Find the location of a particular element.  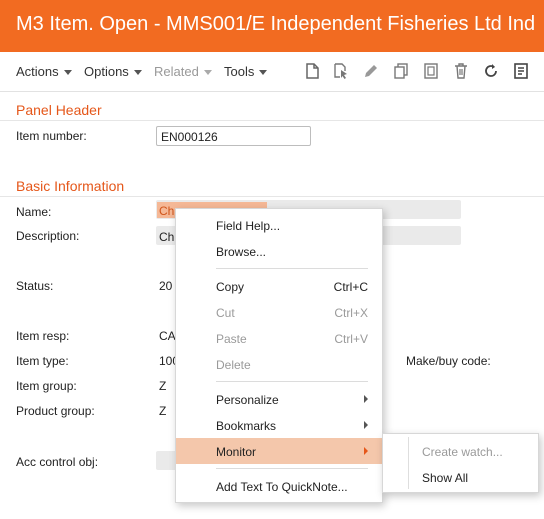

description-label: Description: is located at coordinates (48, 236).